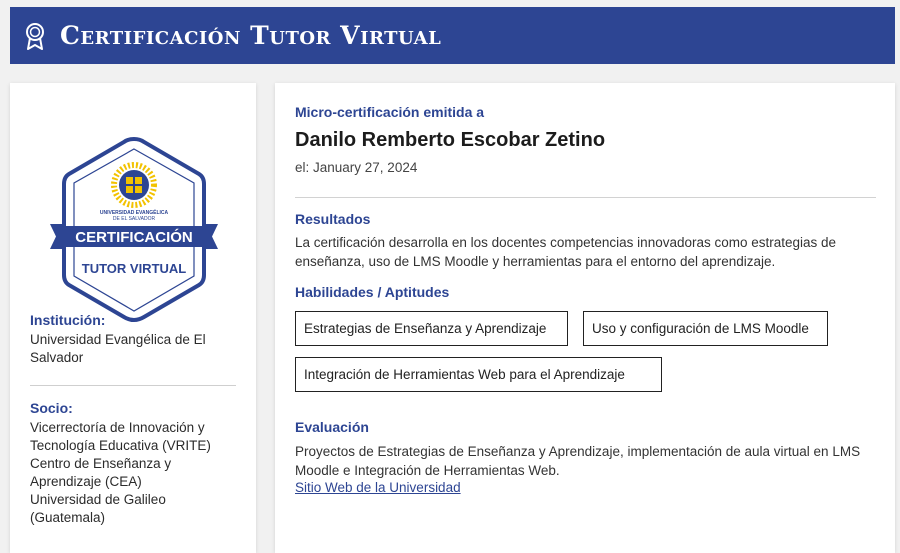  I want to click on partner-label: Socio:, so click(51, 408).